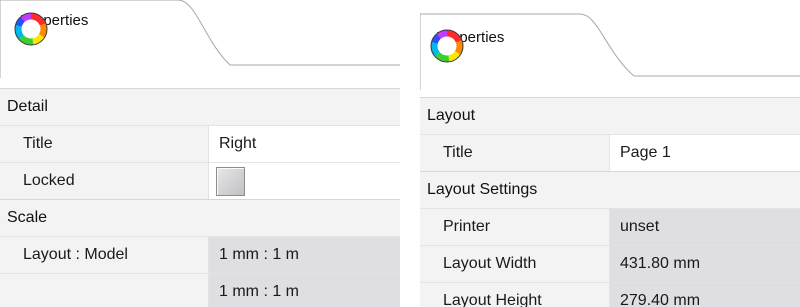 The width and height of the screenshot is (800, 307). Describe the element at coordinates (705, 227) in the screenshot. I see `printer-value-field: unset` at that location.